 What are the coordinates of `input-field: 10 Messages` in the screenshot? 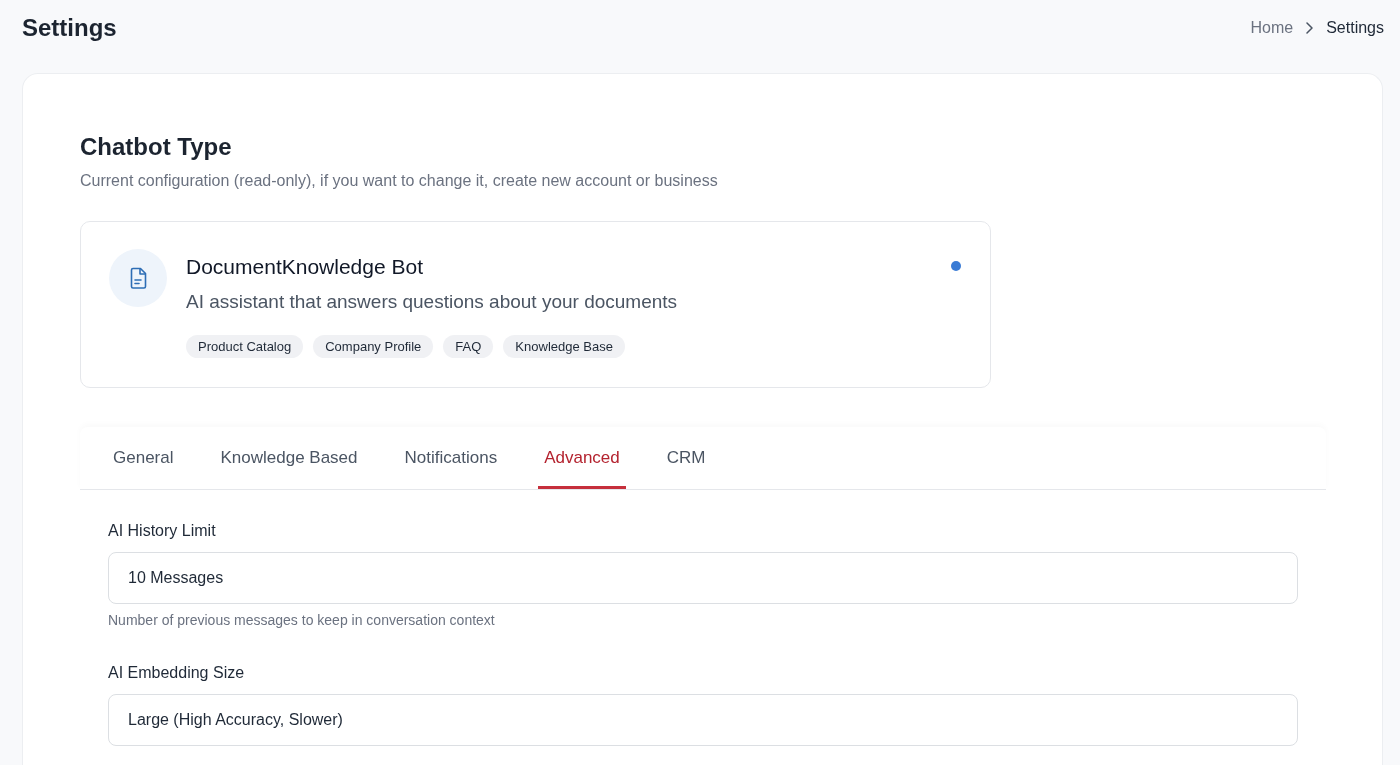 It's located at (703, 578).